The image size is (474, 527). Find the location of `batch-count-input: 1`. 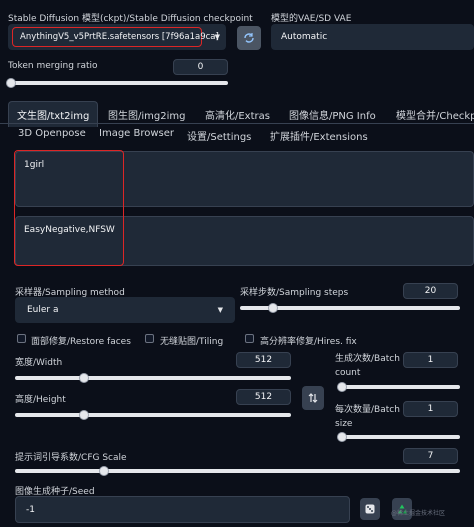

batch-count-input: 1 is located at coordinates (430, 360).